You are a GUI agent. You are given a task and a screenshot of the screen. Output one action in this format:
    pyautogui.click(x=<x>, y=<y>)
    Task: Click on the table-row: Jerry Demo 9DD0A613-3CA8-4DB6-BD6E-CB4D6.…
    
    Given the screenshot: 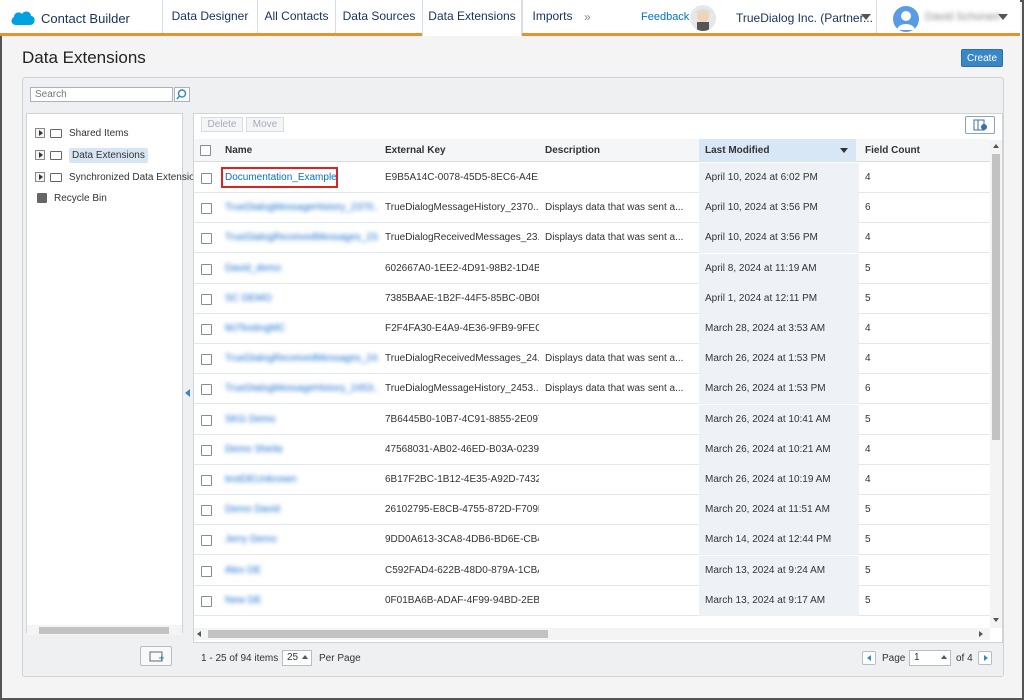 What is the action you would take?
    pyautogui.click(x=592, y=540)
    